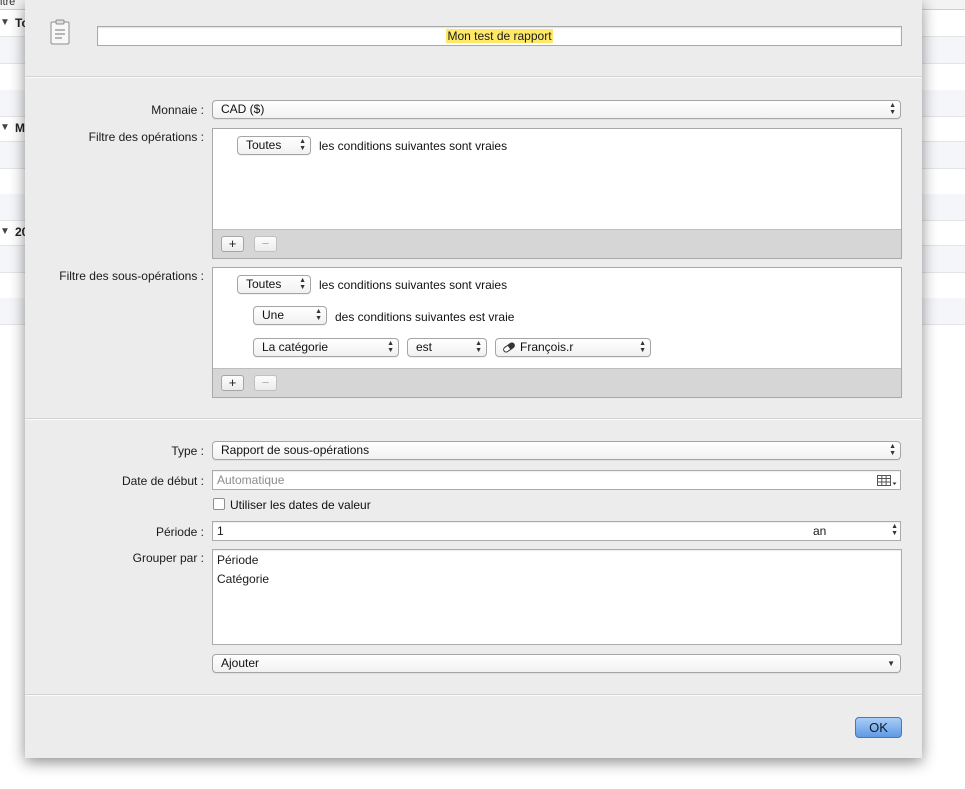 The image size is (965, 789). Describe the element at coordinates (8, 4) in the screenshot. I see `column-header-title: itre` at that location.